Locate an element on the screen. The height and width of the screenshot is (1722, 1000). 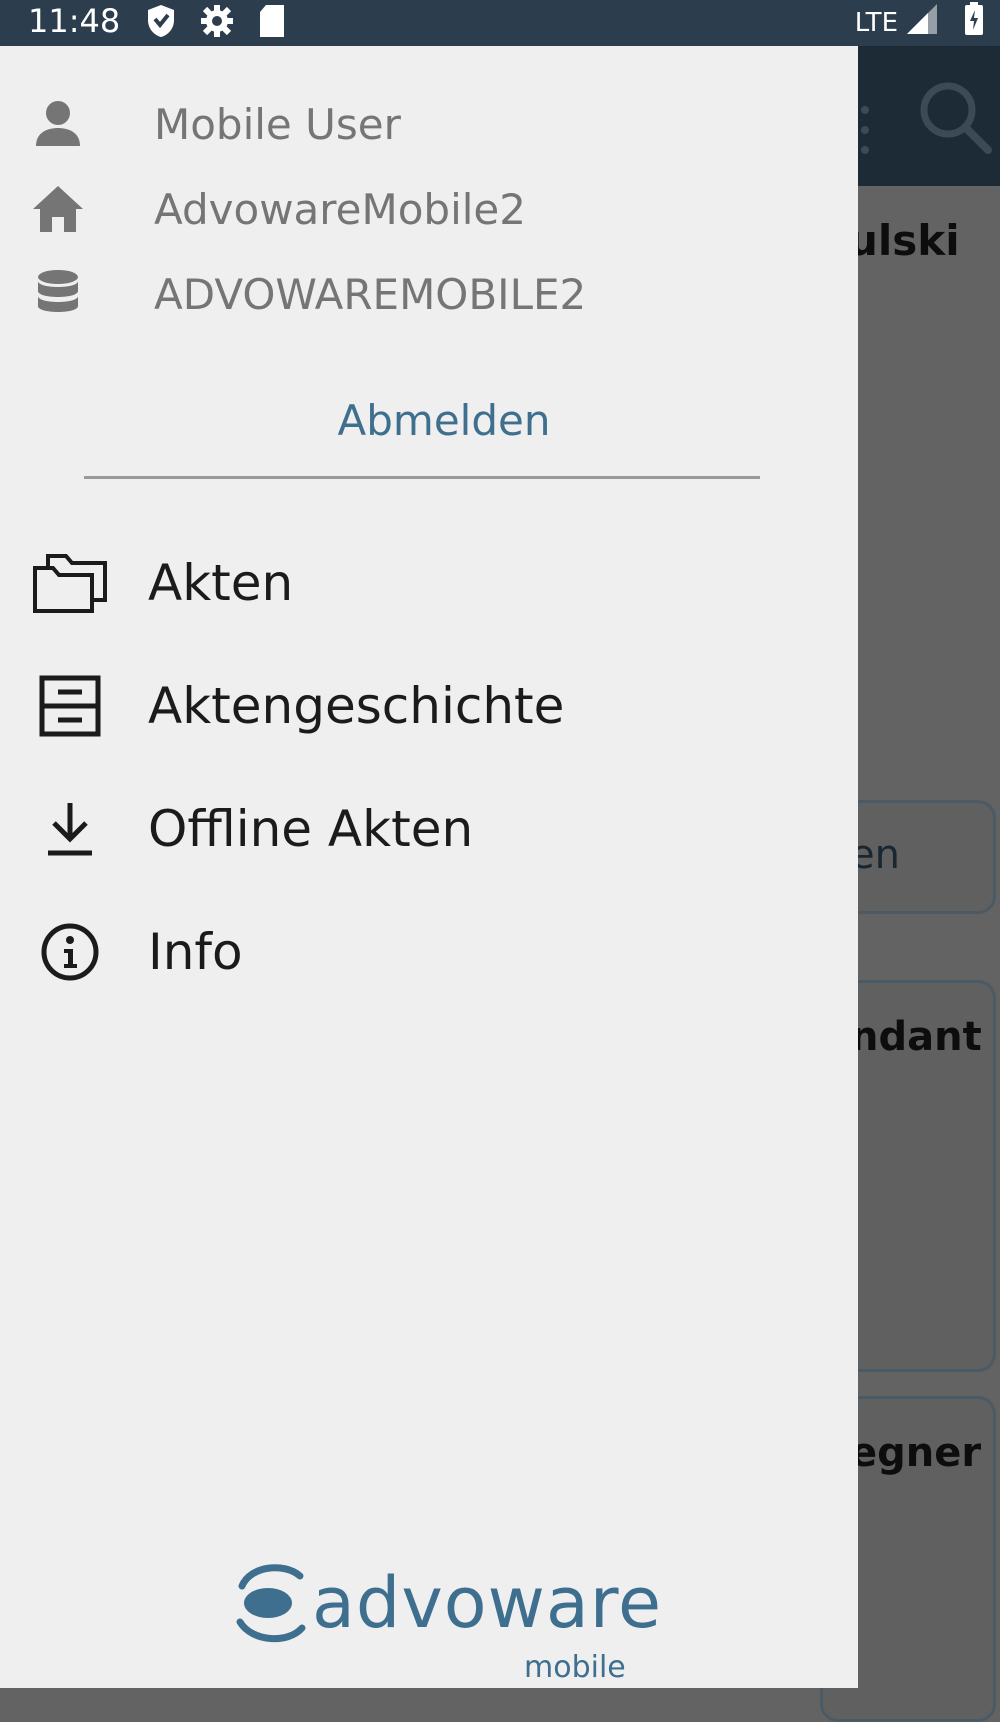
download-icon is located at coordinates (70, 829).